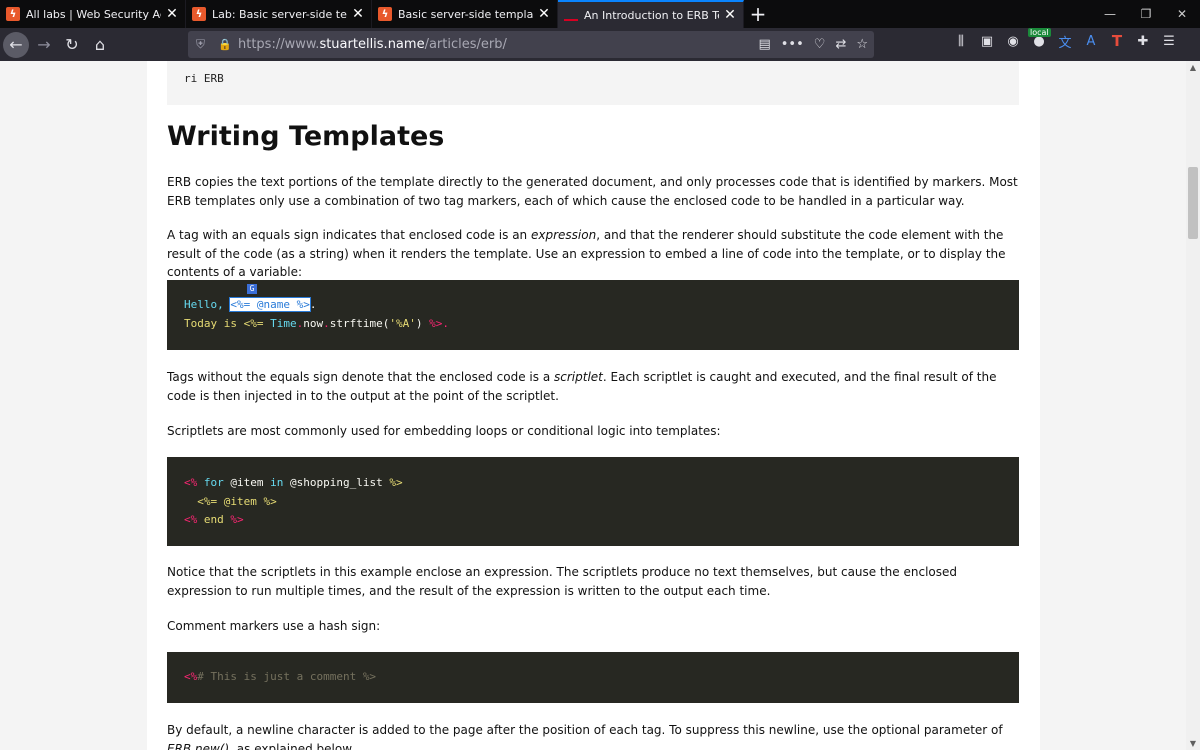 This screenshot has height=750, width=1200. What do you see at coordinates (230, 501) in the screenshot?
I see `code-line: <%= @item %>` at bounding box center [230, 501].